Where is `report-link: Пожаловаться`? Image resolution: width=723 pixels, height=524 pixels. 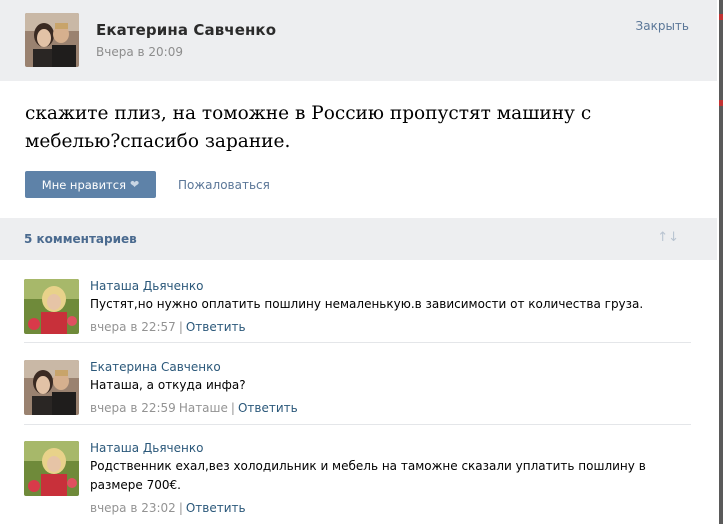
report-link: Пожаловаться is located at coordinates (224, 185).